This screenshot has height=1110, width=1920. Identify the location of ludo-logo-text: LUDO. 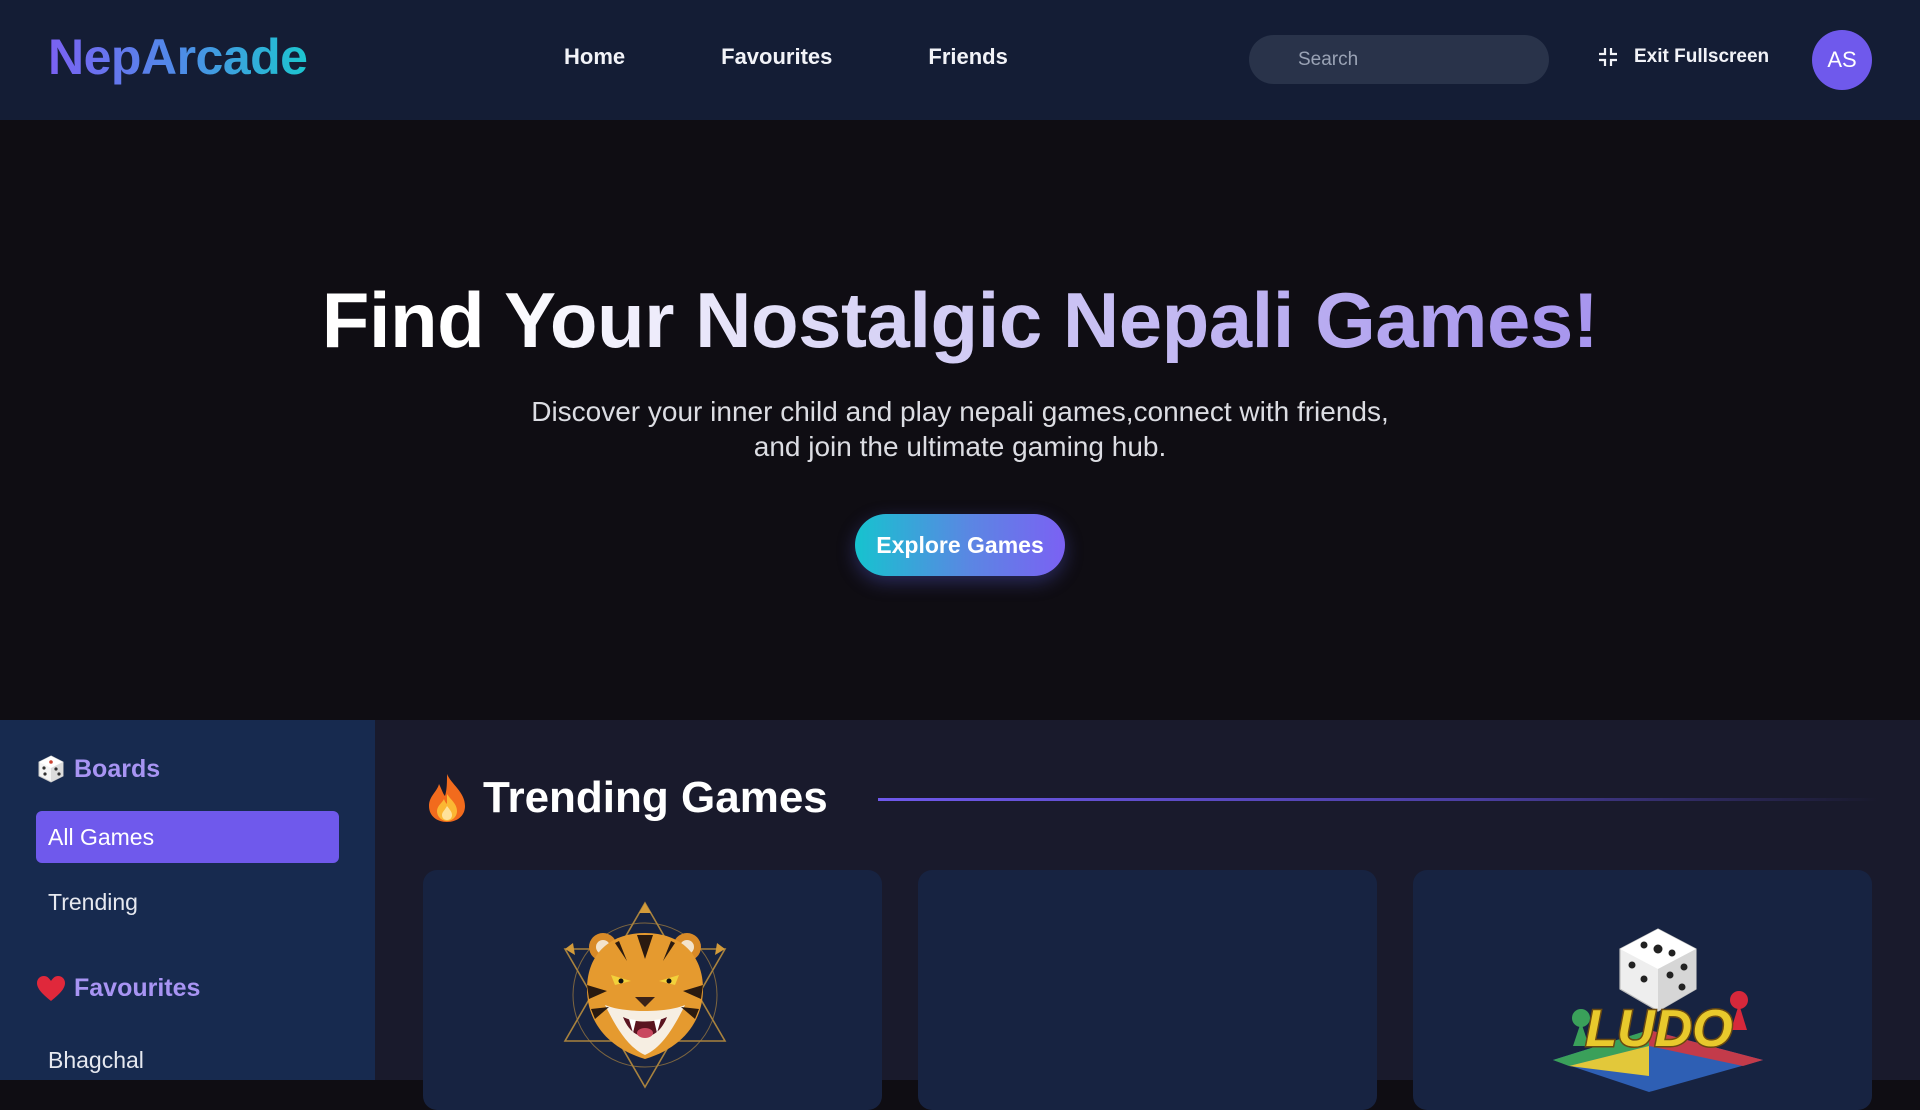
(1658, 1029).